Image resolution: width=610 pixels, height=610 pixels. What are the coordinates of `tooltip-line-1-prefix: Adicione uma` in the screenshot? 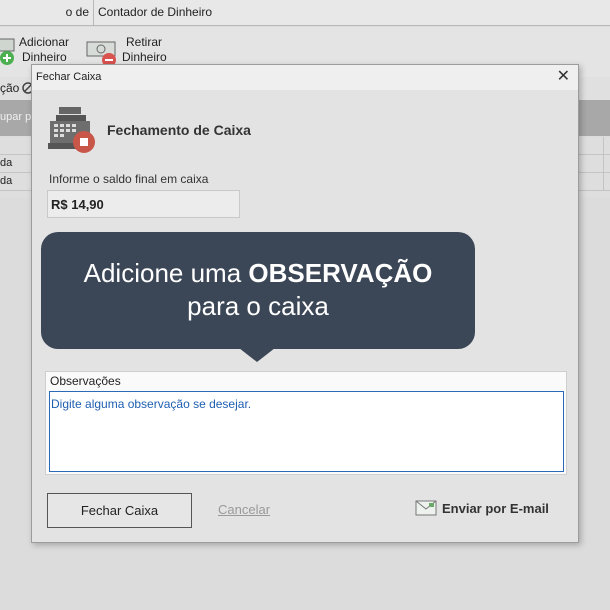 It's located at (166, 273).